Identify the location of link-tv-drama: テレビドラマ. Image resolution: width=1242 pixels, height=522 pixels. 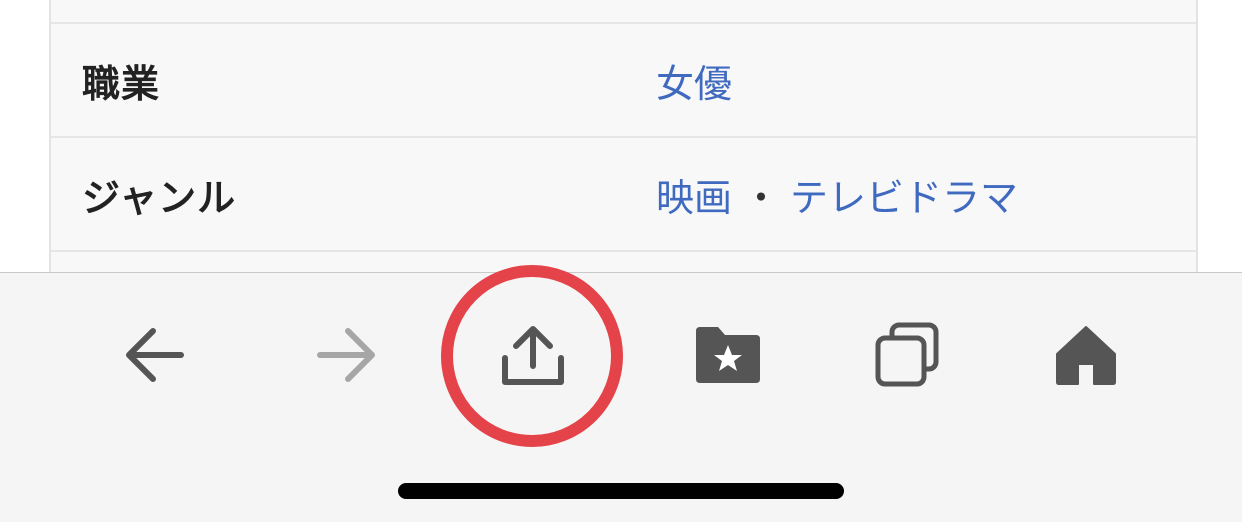
(904, 194).